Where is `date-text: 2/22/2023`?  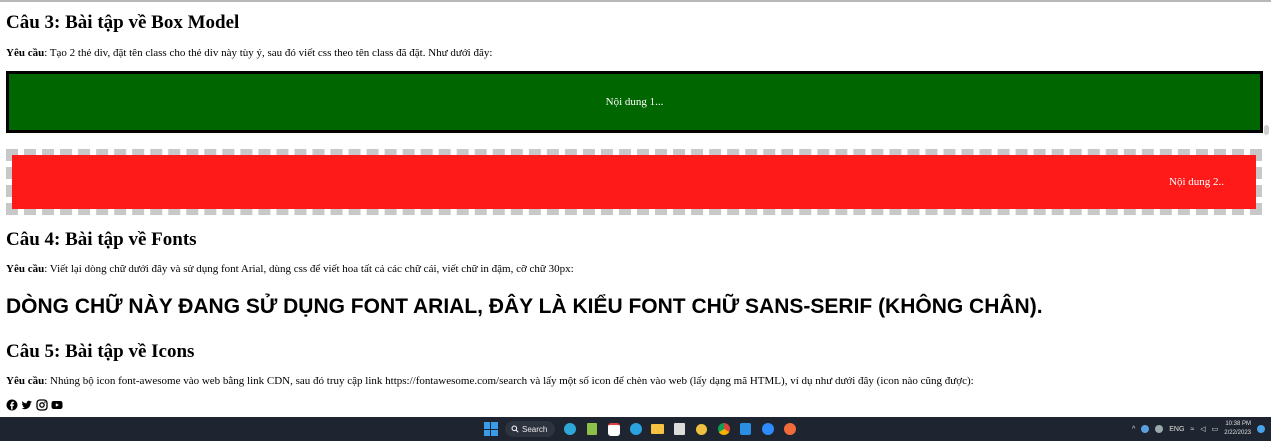
date-text: 2/22/2023 is located at coordinates (1237, 433).